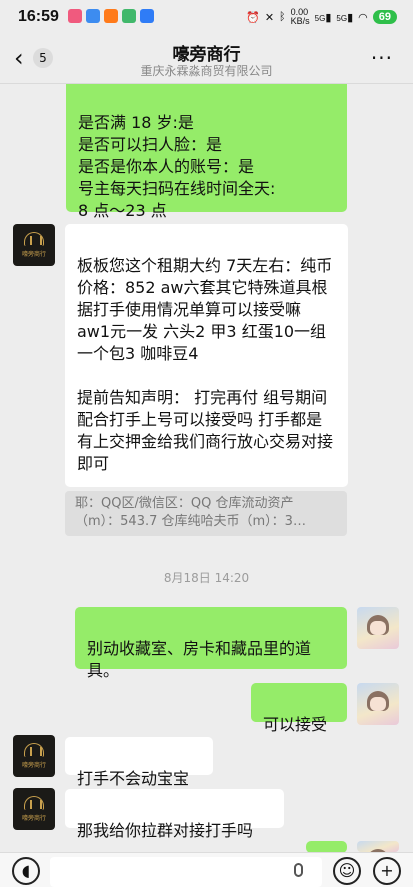  What do you see at coordinates (269, 17) in the screenshot?
I see `mute-icon: ✕` at bounding box center [269, 17].